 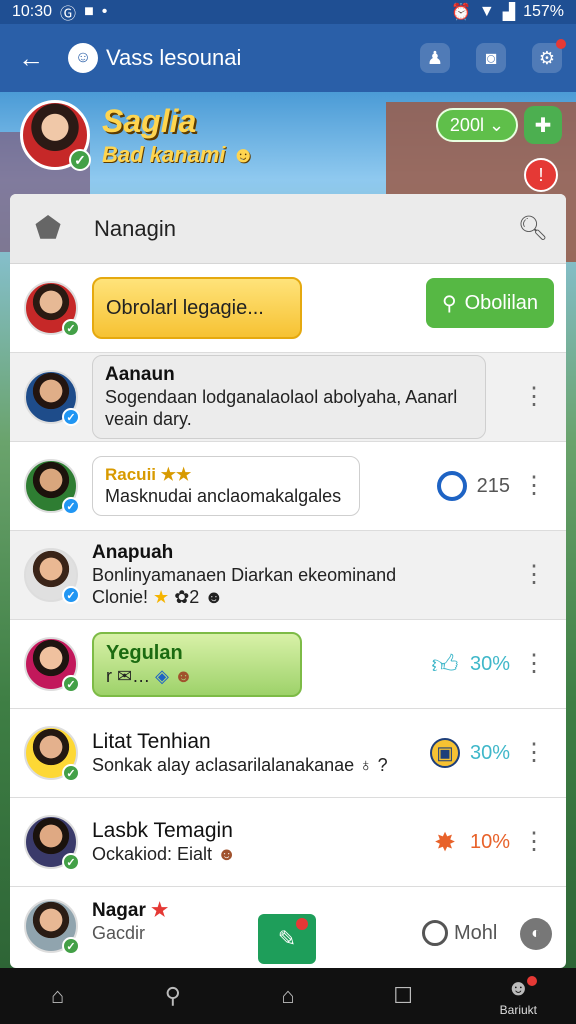 I want to click on nav-profile-label: Bariukt, so click(x=518, y=1010).